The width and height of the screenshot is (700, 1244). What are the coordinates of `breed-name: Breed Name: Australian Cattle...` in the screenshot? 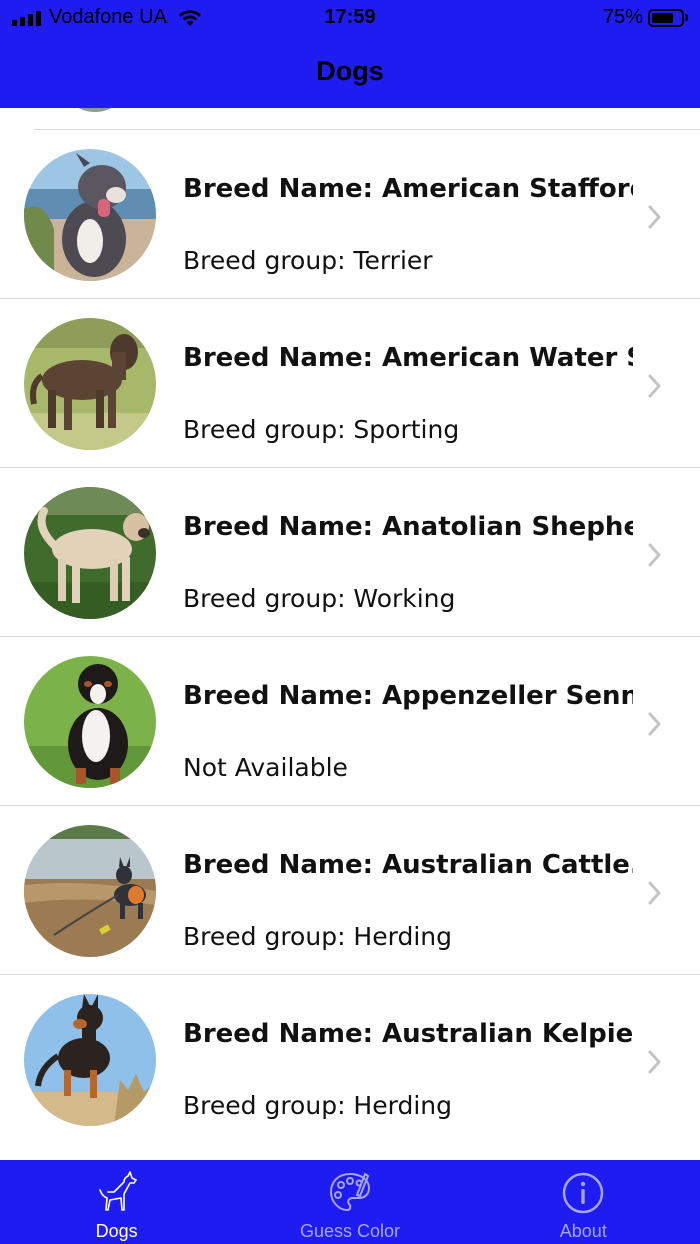 It's located at (408, 865).